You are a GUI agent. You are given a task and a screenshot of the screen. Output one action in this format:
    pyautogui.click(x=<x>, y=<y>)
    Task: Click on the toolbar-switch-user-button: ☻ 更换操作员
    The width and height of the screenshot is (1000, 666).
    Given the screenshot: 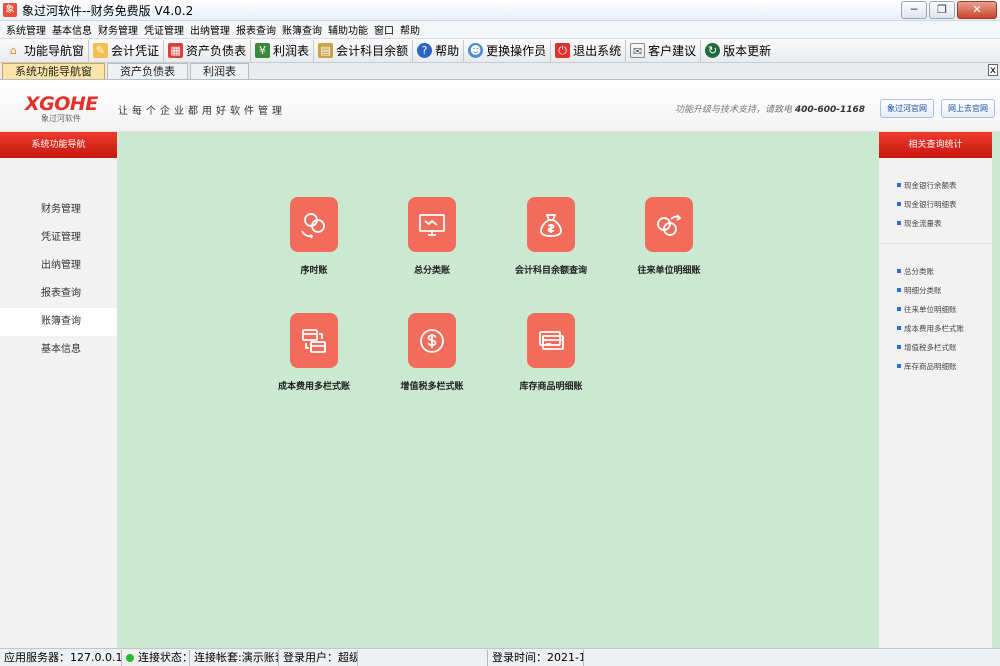 What is the action you would take?
    pyautogui.click(x=508, y=50)
    